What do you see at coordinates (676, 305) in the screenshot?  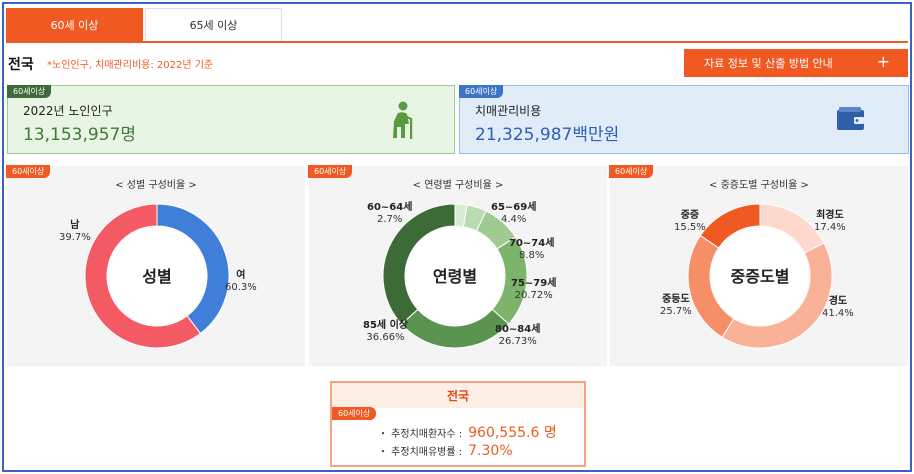 I see `slice-label-moderate: 중등도 25.7%` at bounding box center [676, 305].